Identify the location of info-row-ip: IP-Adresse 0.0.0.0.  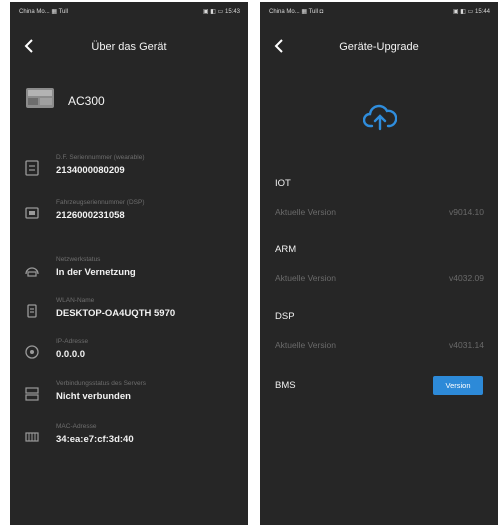
(129, 356).